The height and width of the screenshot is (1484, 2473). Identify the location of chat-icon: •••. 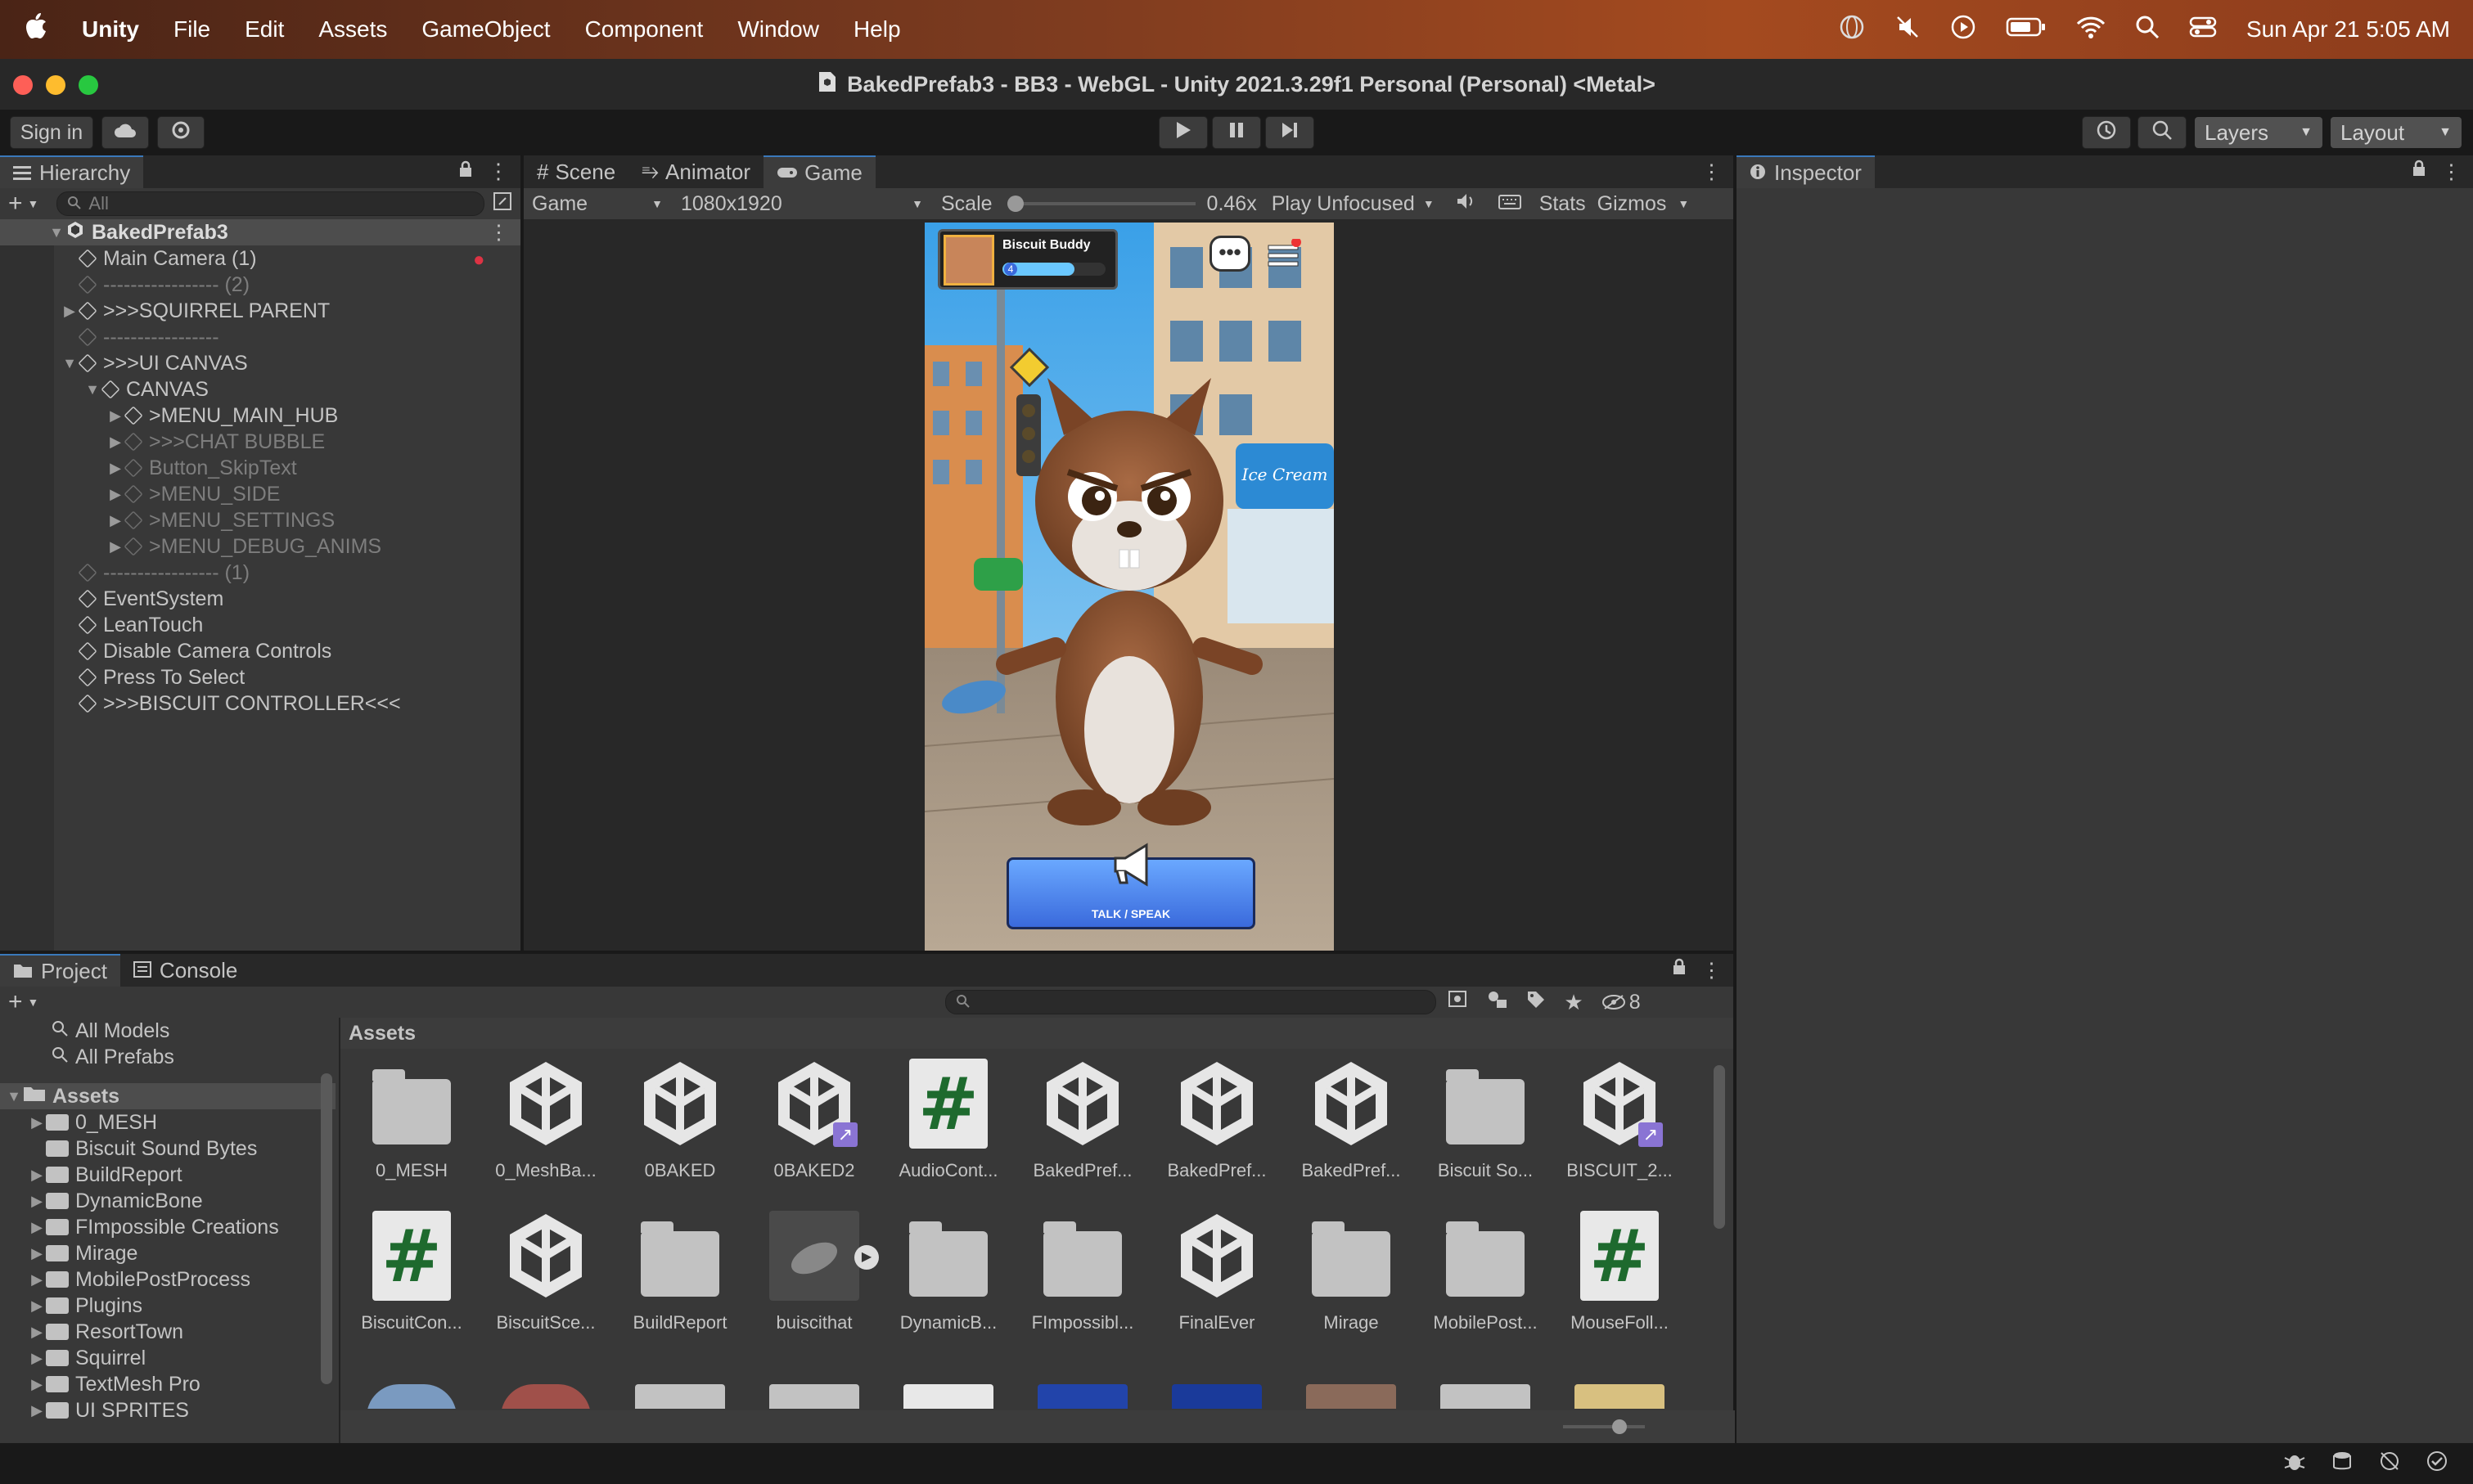
(1229, 254).